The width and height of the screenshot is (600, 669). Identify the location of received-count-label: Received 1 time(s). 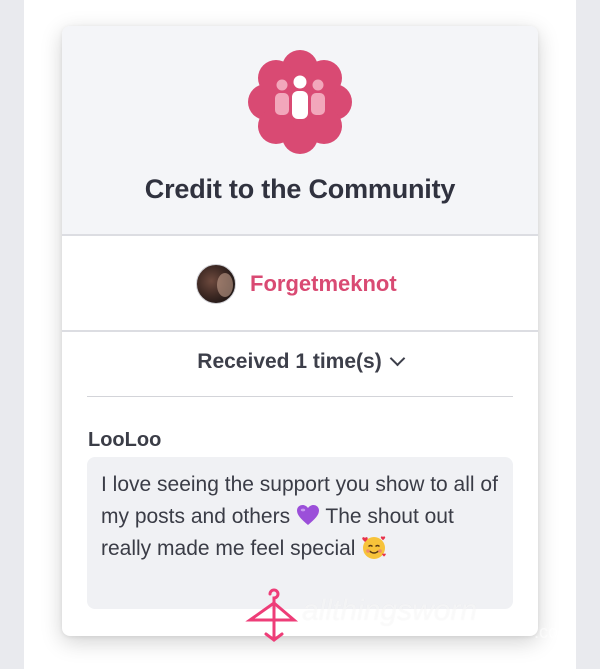
(289, 361).